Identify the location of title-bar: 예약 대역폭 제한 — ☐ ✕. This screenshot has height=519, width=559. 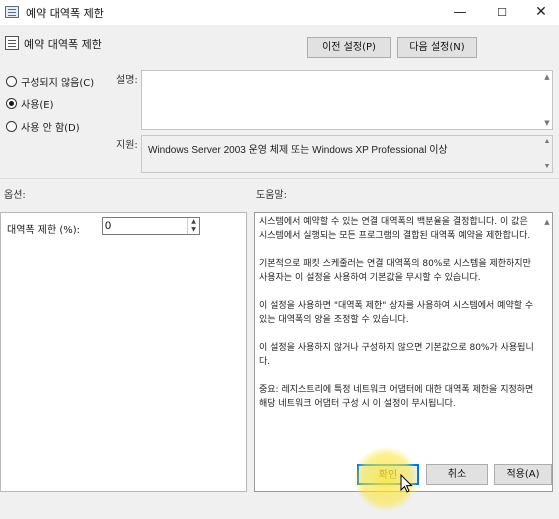
(279, 12).